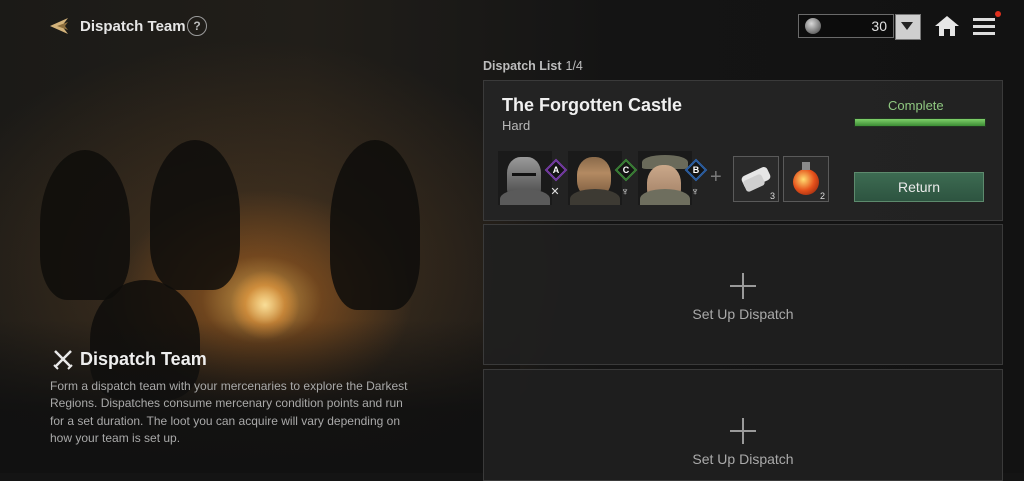 The width and height of the screenshot is (1024, 481). What do you see at coordinates (133, 26) in the screenshot?
I see `page-title: Dispatch Team` at bounding box center [133, 26].